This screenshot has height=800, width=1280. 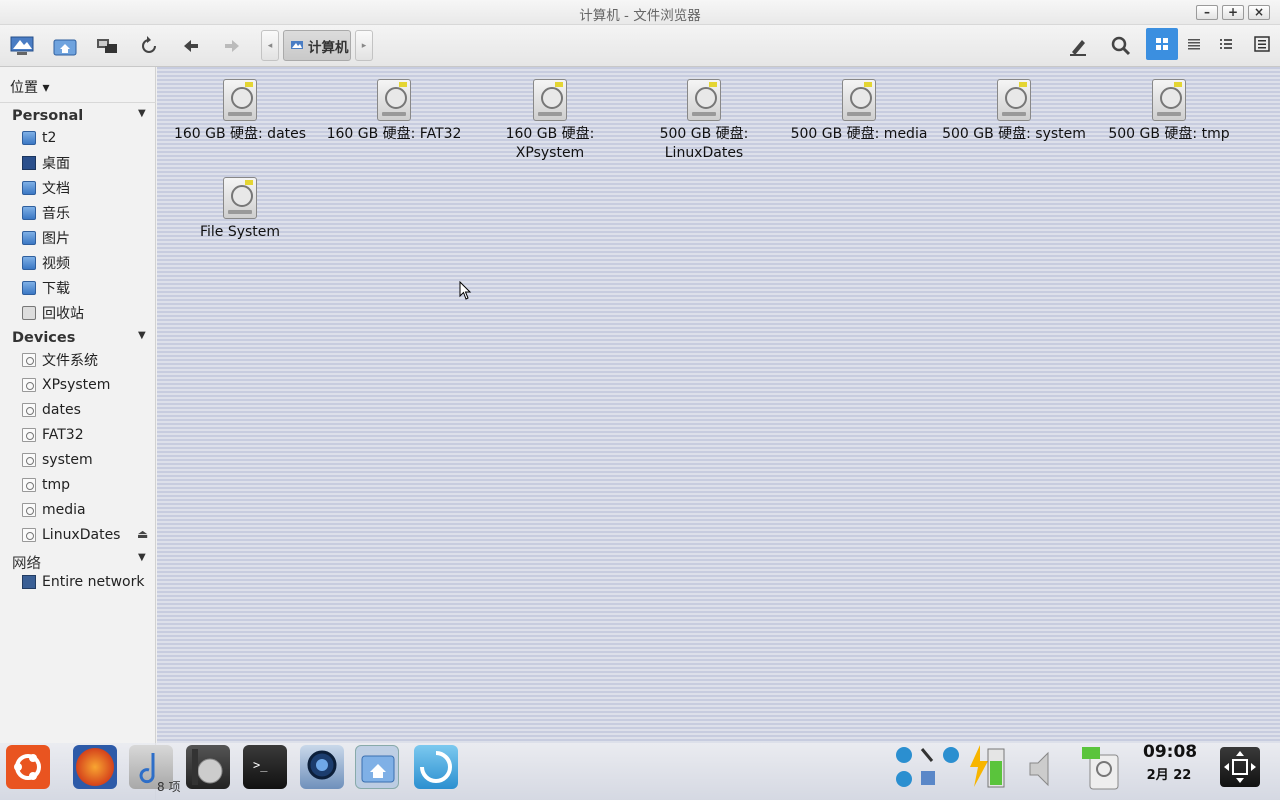 I want to click on drive-item: 160 GB 硬盘: FAT32, so click(x=394, y=111).